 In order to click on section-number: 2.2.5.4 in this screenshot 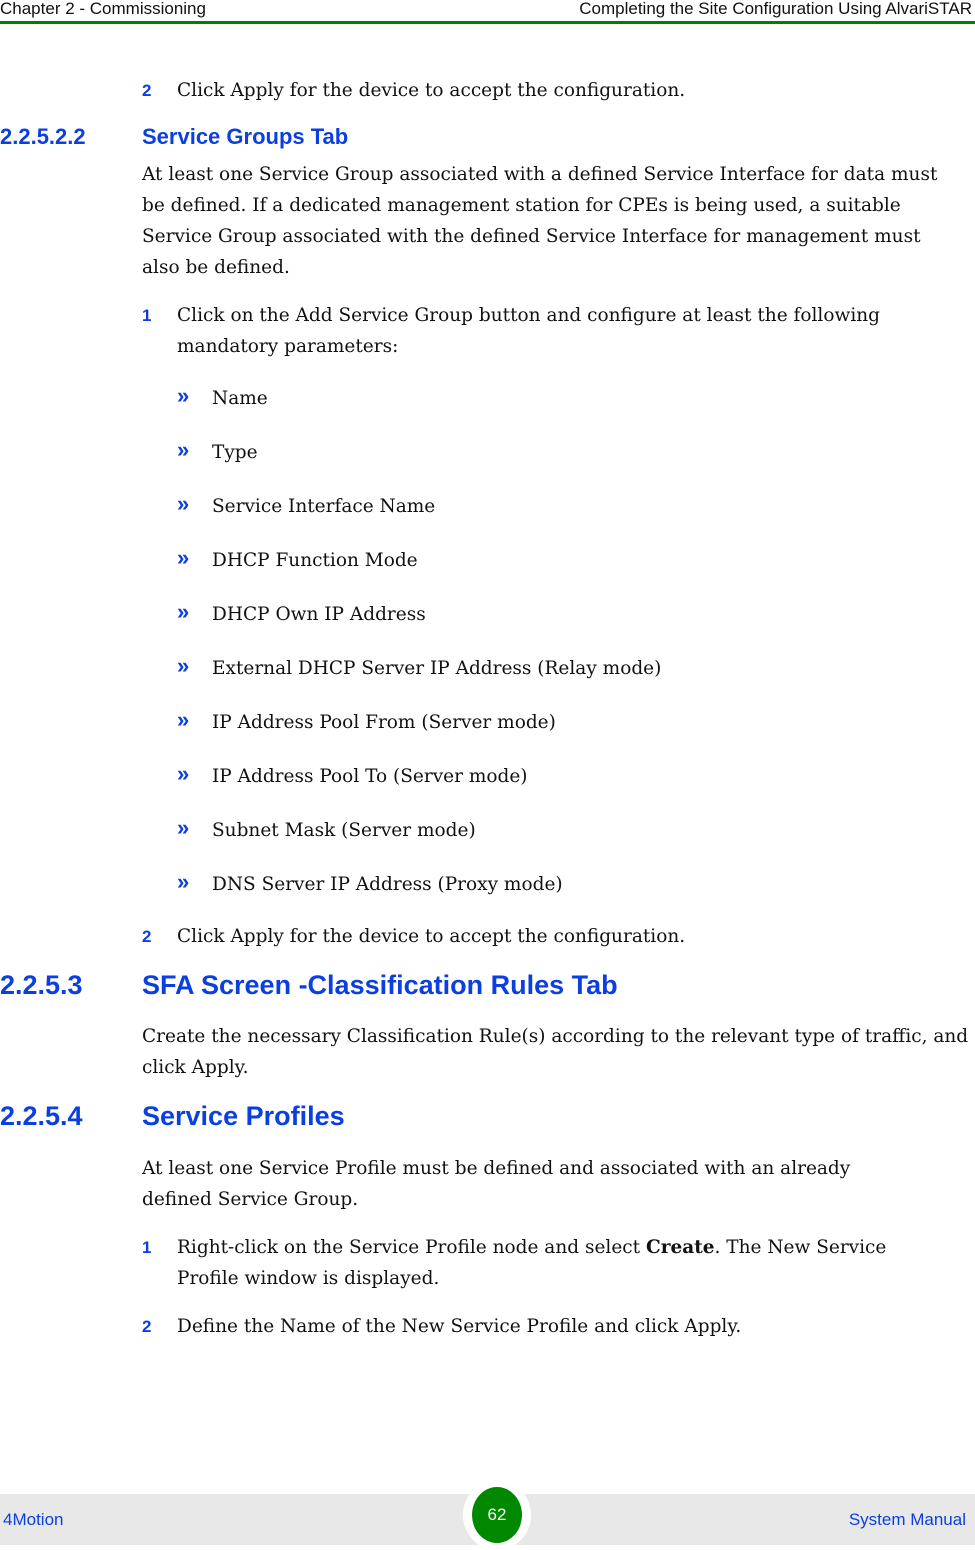, I will do `click(41, 1116)`.